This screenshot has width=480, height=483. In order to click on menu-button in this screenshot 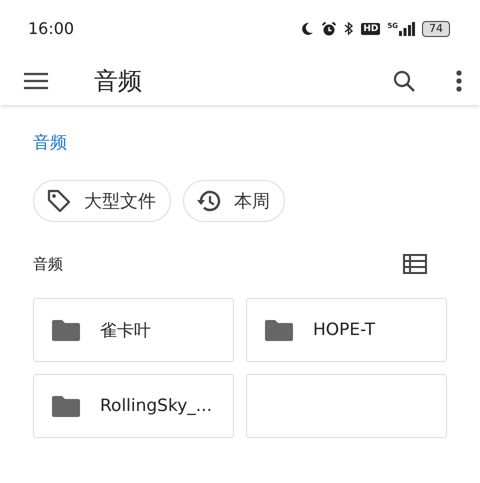, I will do `click(36, 81)`.